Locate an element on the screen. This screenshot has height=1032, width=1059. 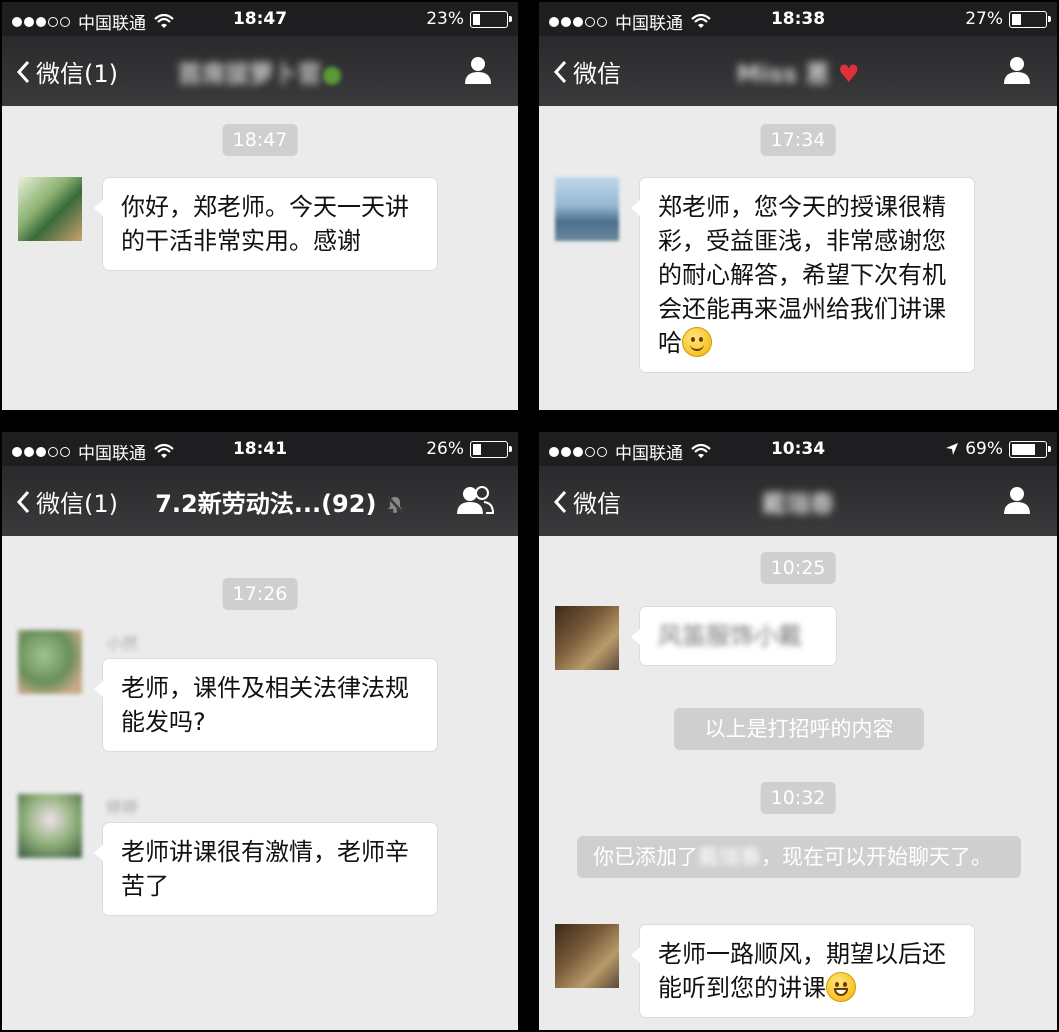
message-text: 老师讲课很有激情，老师辛苦了 is located at coordinates (265, 869).